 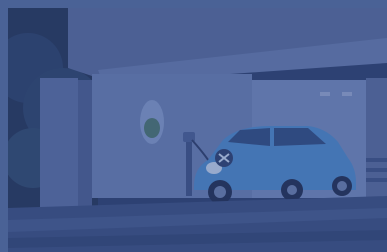 What do you see at coordinates (292, 190) in the screenshot?
I see `middle-hubcap` at bounding box center [292, 190].